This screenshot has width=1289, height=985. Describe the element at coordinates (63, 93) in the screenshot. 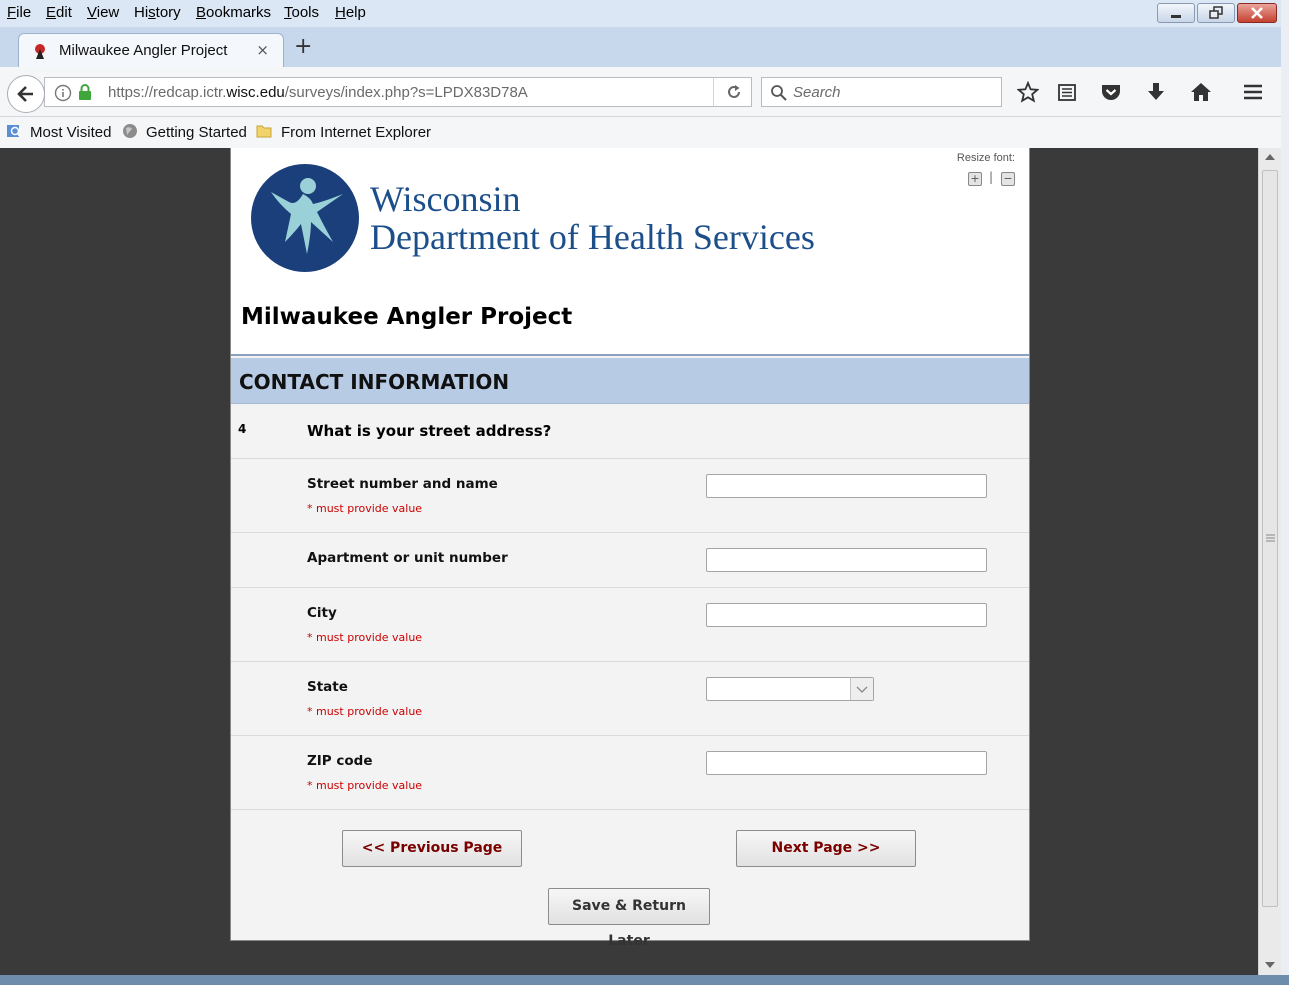

I see `info-icon` at that location.